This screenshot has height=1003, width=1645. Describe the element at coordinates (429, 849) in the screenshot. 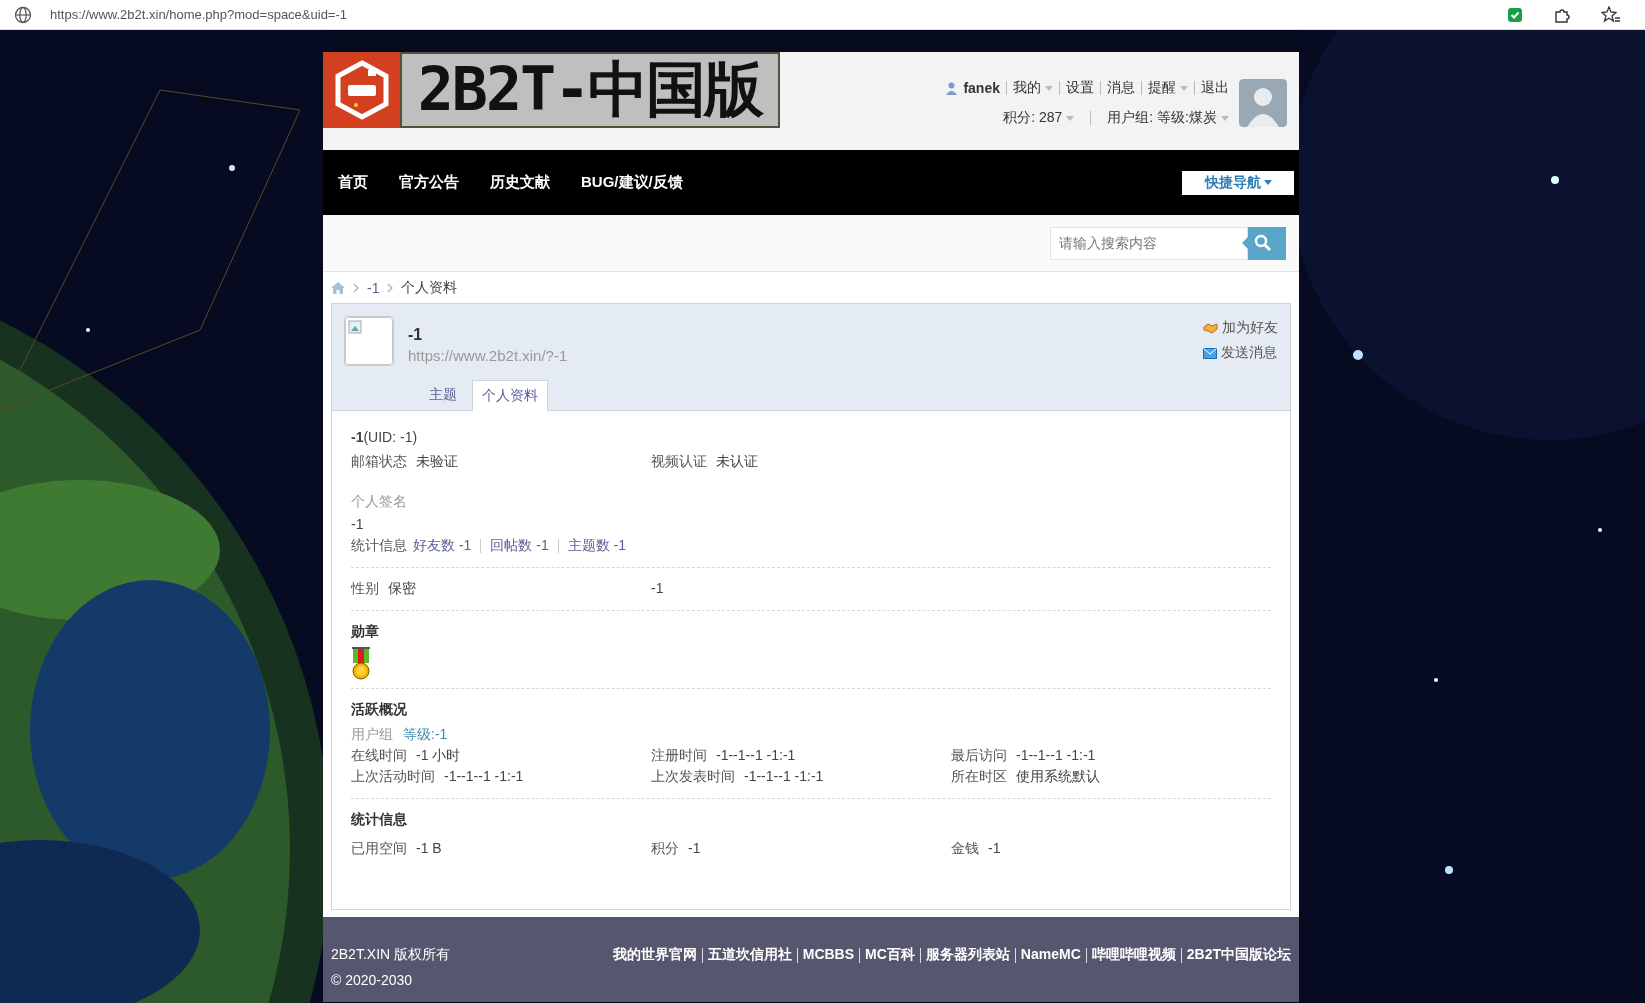

I see `field-value: -1 B` at that location.